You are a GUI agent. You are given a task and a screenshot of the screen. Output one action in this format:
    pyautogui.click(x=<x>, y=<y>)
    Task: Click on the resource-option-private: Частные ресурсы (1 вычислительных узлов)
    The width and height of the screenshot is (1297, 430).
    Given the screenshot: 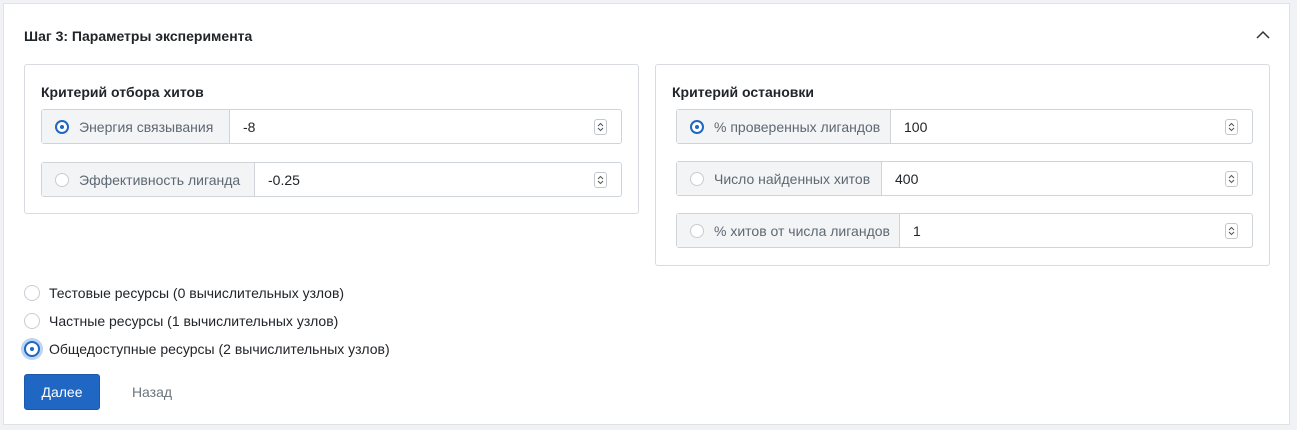 What is the action you would take?
    pyautogui.click(x=181, y=321)
    